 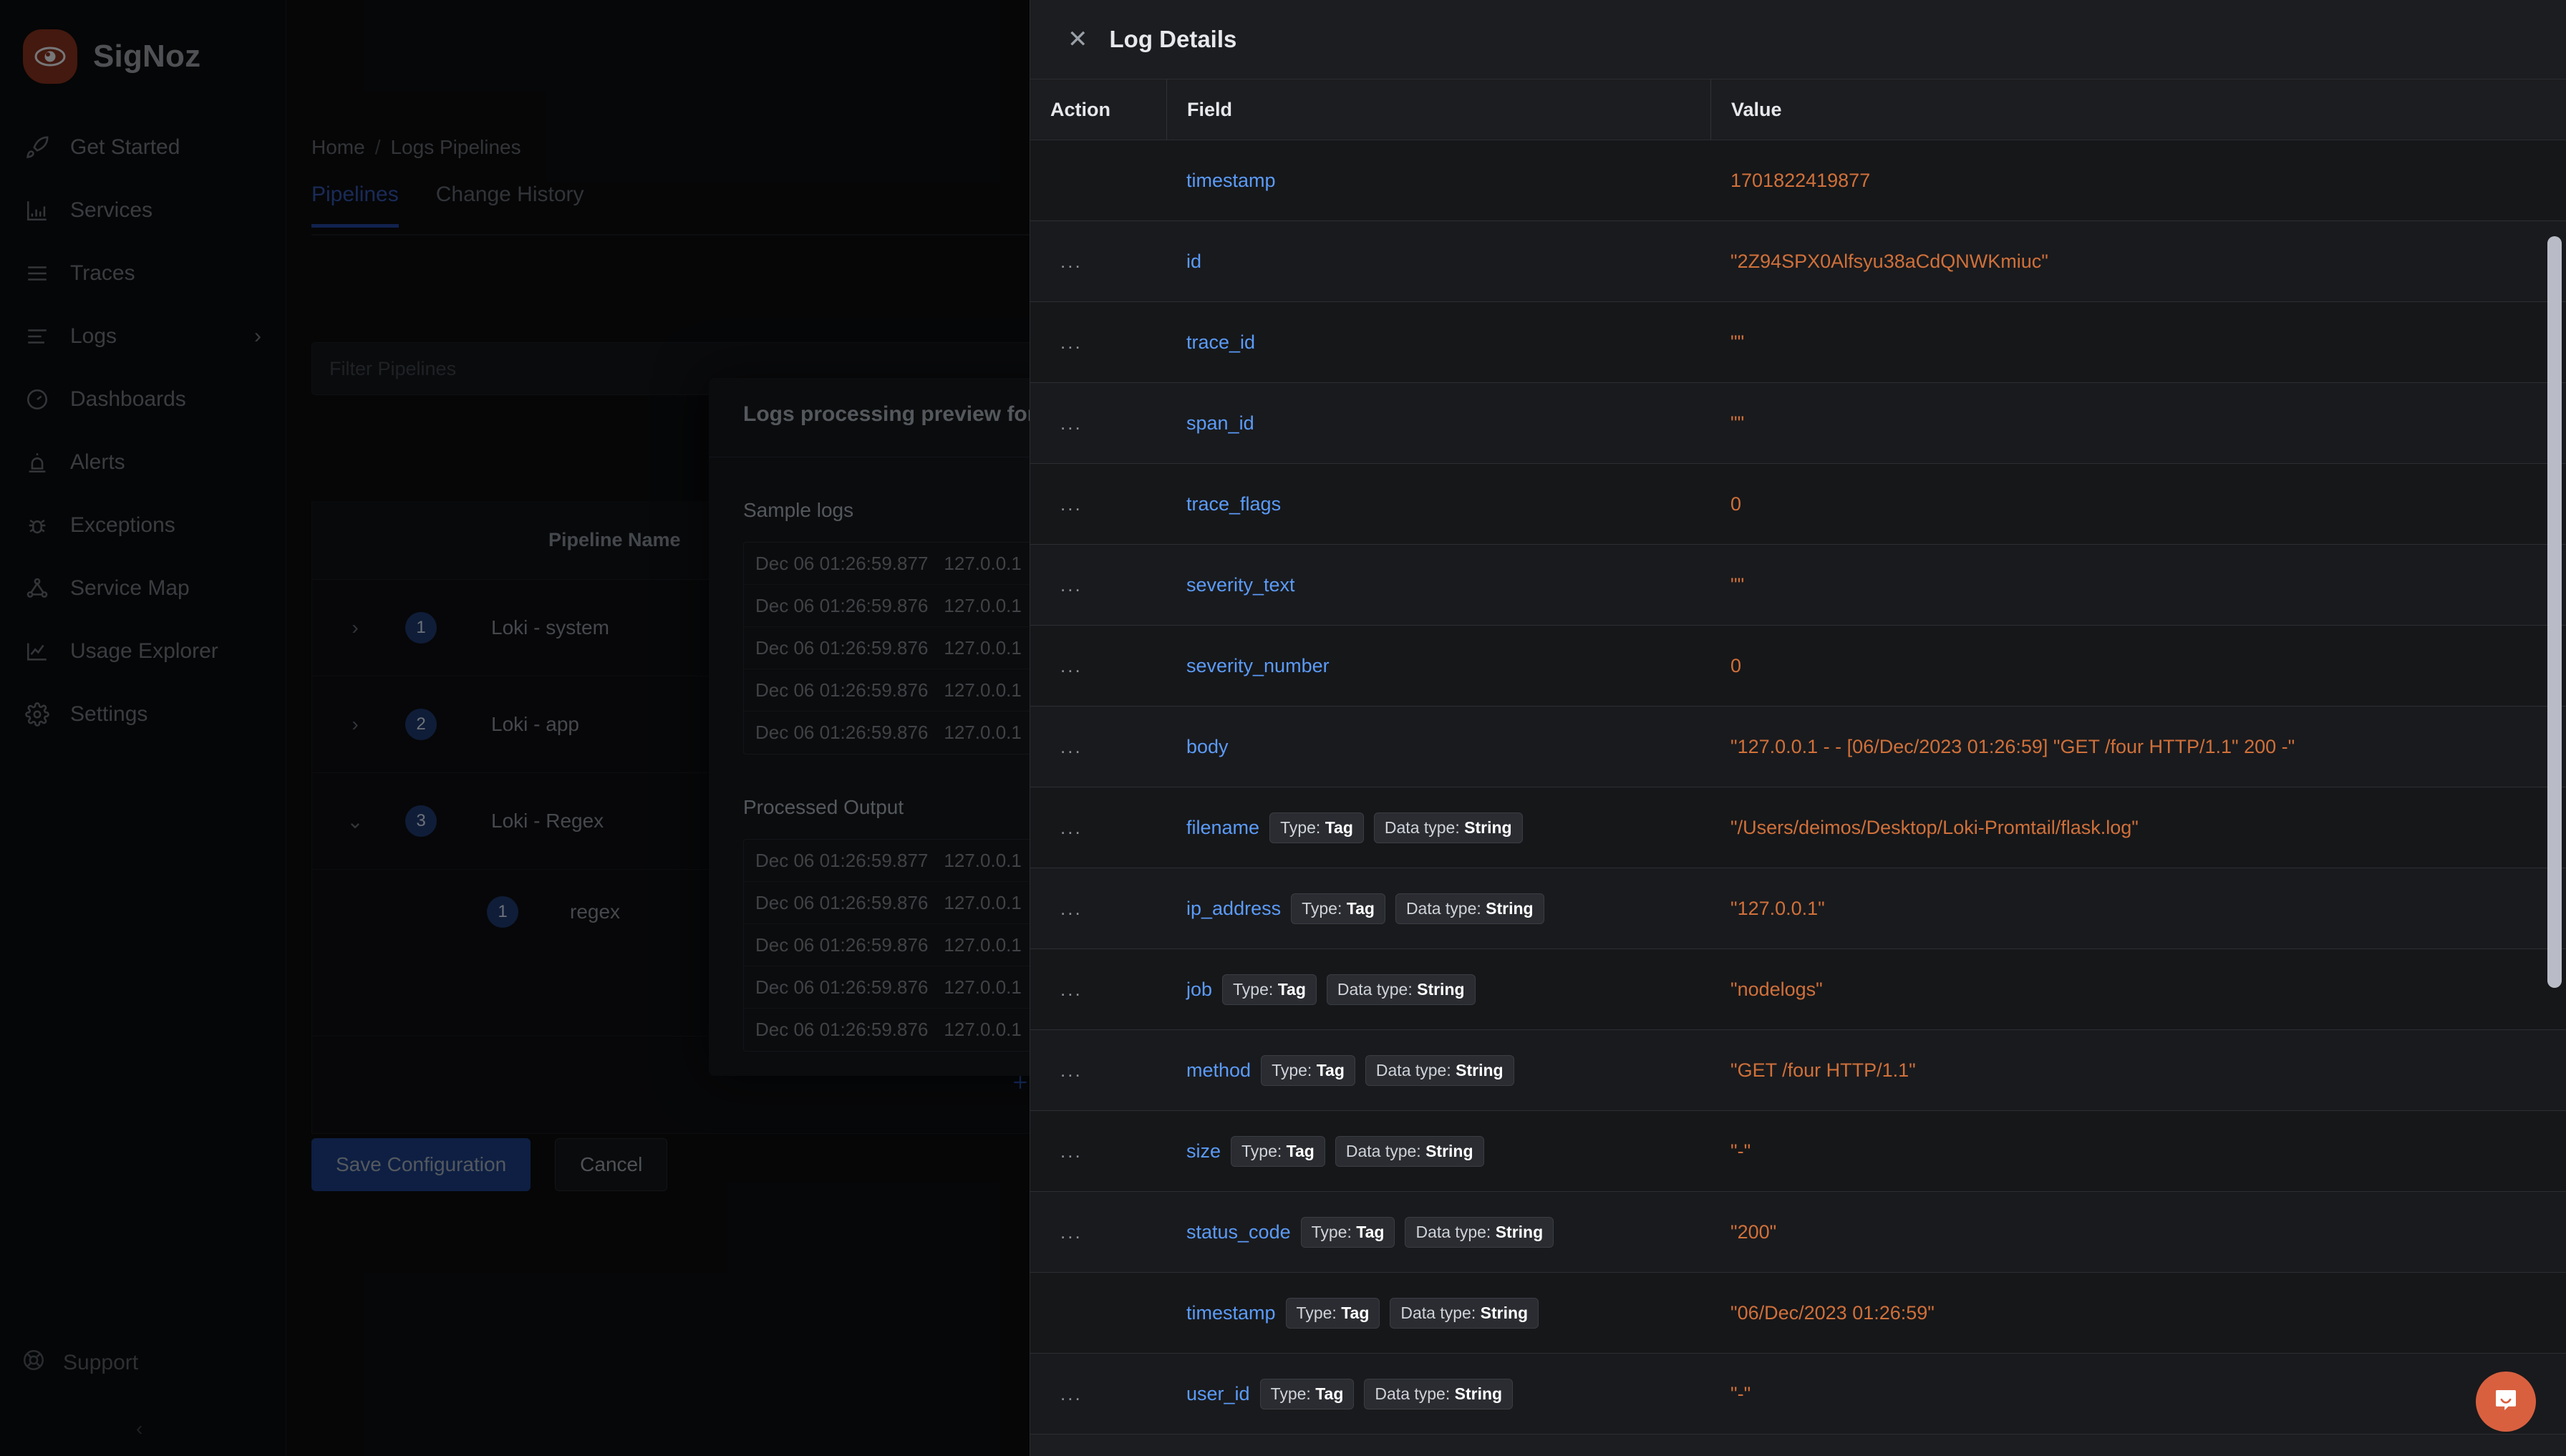 I want to click on field-value: "127.0.0.1", so click(x=1777, y=908).